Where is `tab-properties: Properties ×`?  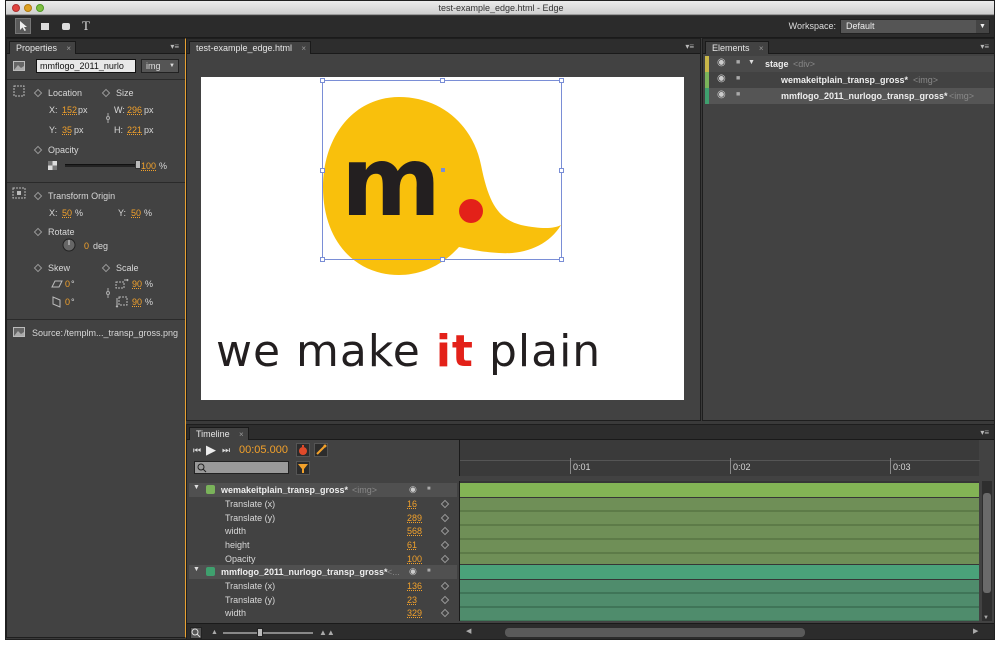
tab-properties: Properties × is located at coordinates (43, 48).